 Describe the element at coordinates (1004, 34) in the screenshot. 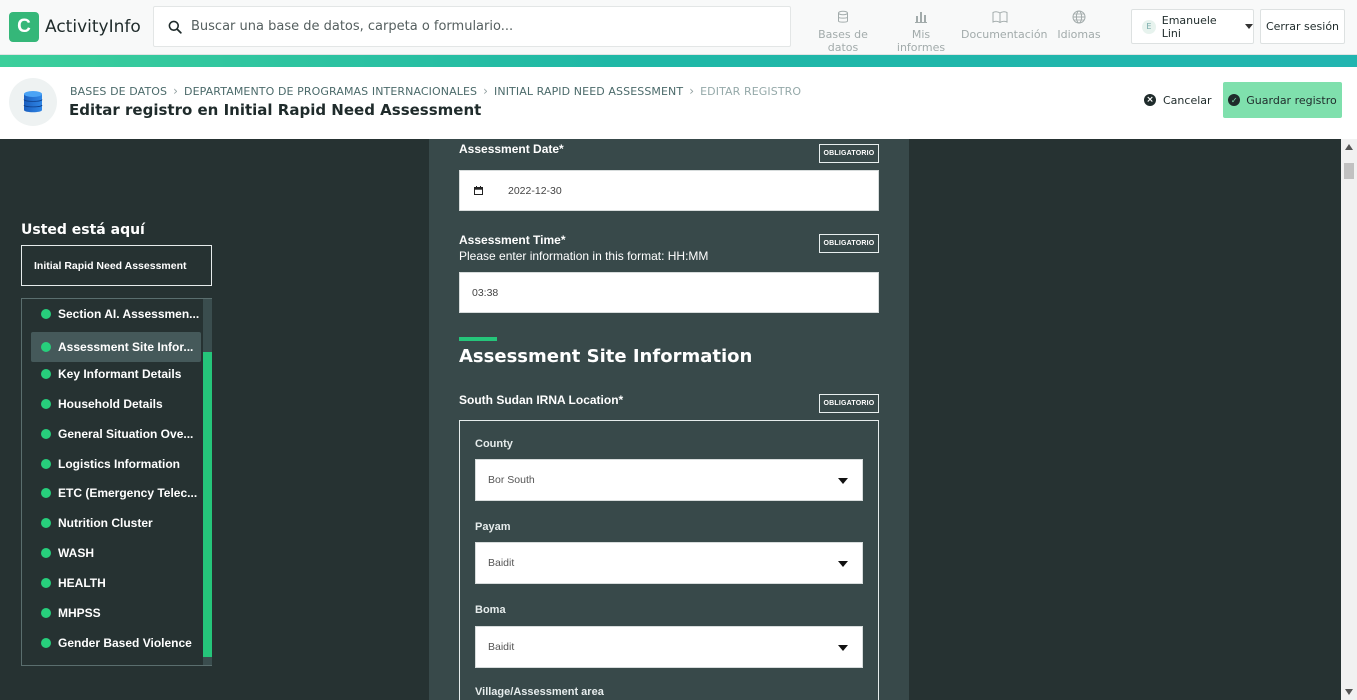

I see `nav-documentation-label: Documentación` at that location.